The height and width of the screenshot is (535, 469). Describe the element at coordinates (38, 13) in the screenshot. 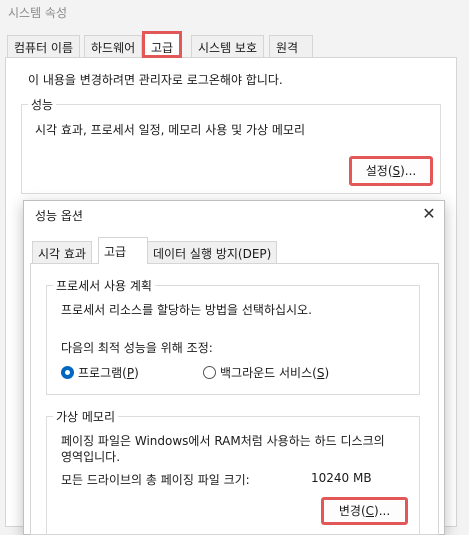

I see `window-title: 시스템 속성` at that location.